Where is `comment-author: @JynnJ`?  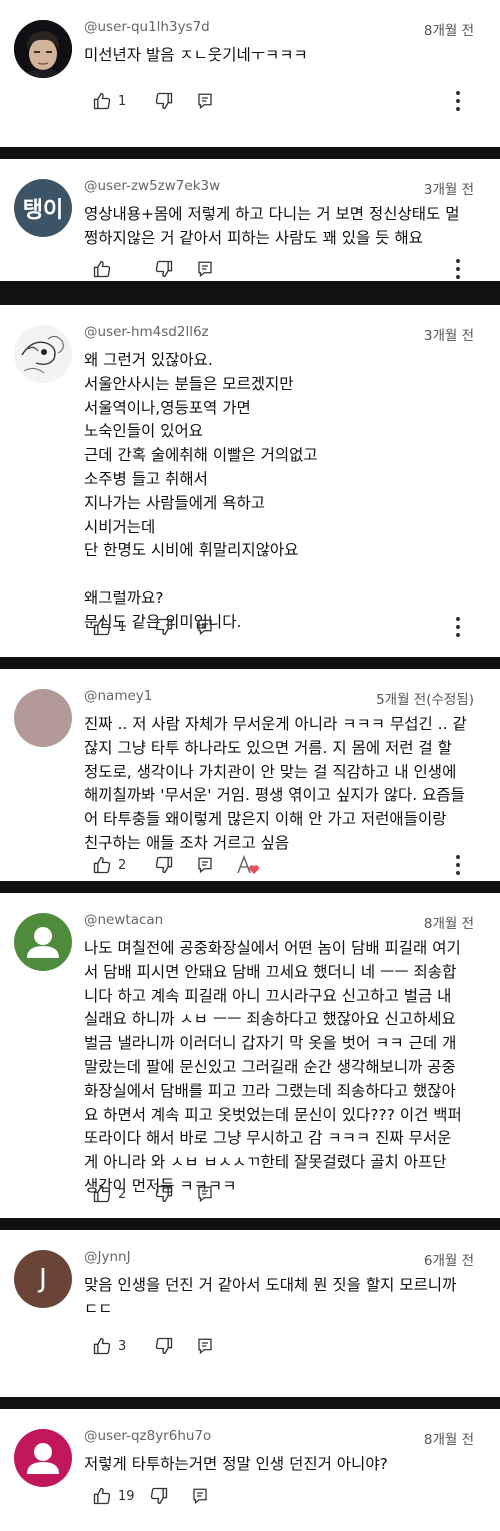
comment-author: @JynnJ is located at coordinates (107, 1257).